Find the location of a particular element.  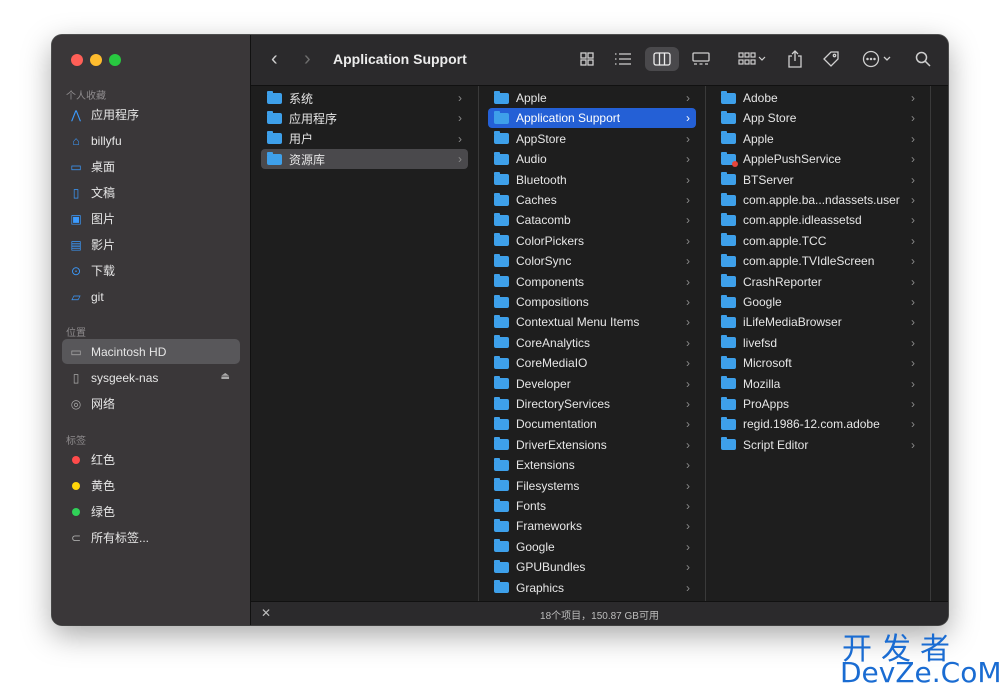

sidebar-item-git: ▱ git is located at coordinates (151, 296).